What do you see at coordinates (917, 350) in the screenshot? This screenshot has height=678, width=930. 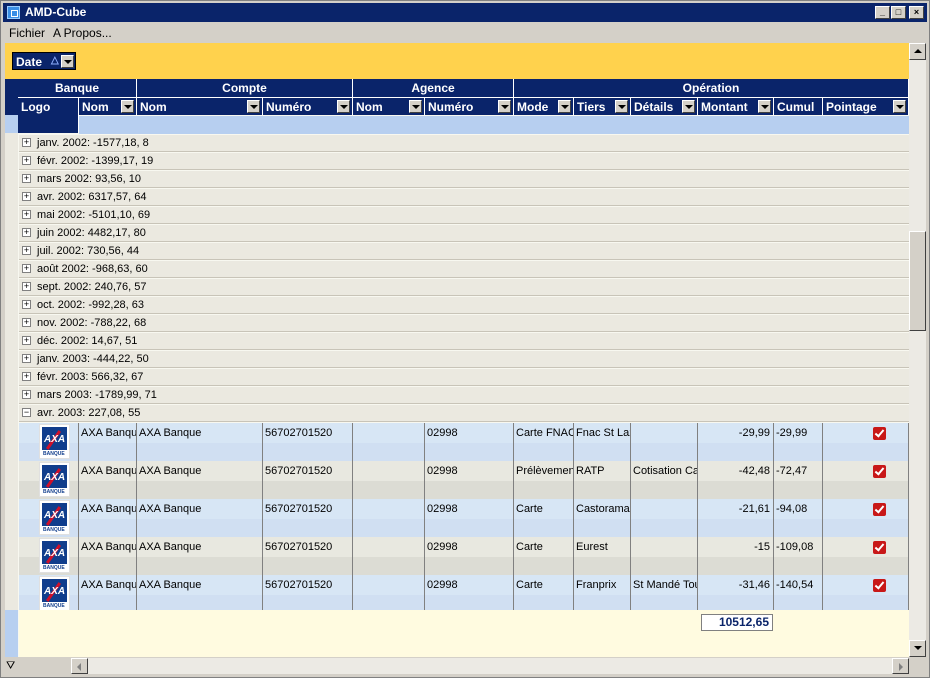 I see `vertical-scrollbar` at bounding box center [917, 350].